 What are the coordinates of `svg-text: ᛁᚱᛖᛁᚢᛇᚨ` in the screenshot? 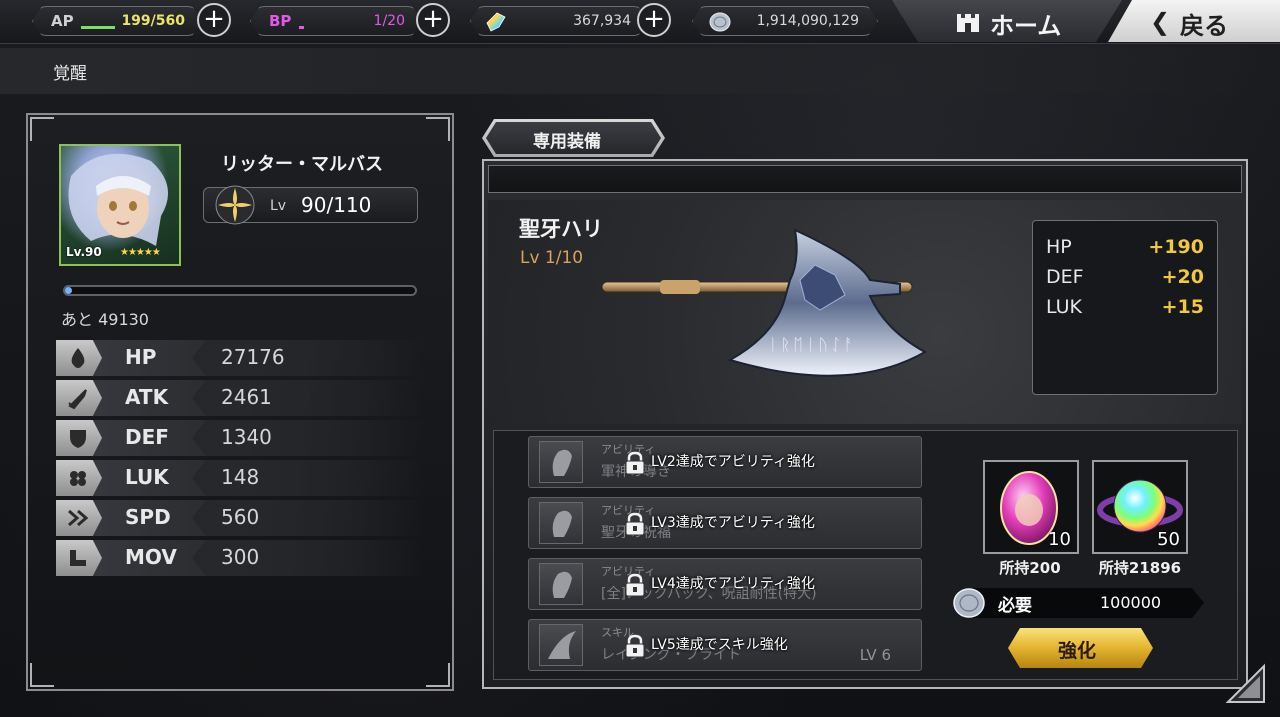 It's located at (812, 344).